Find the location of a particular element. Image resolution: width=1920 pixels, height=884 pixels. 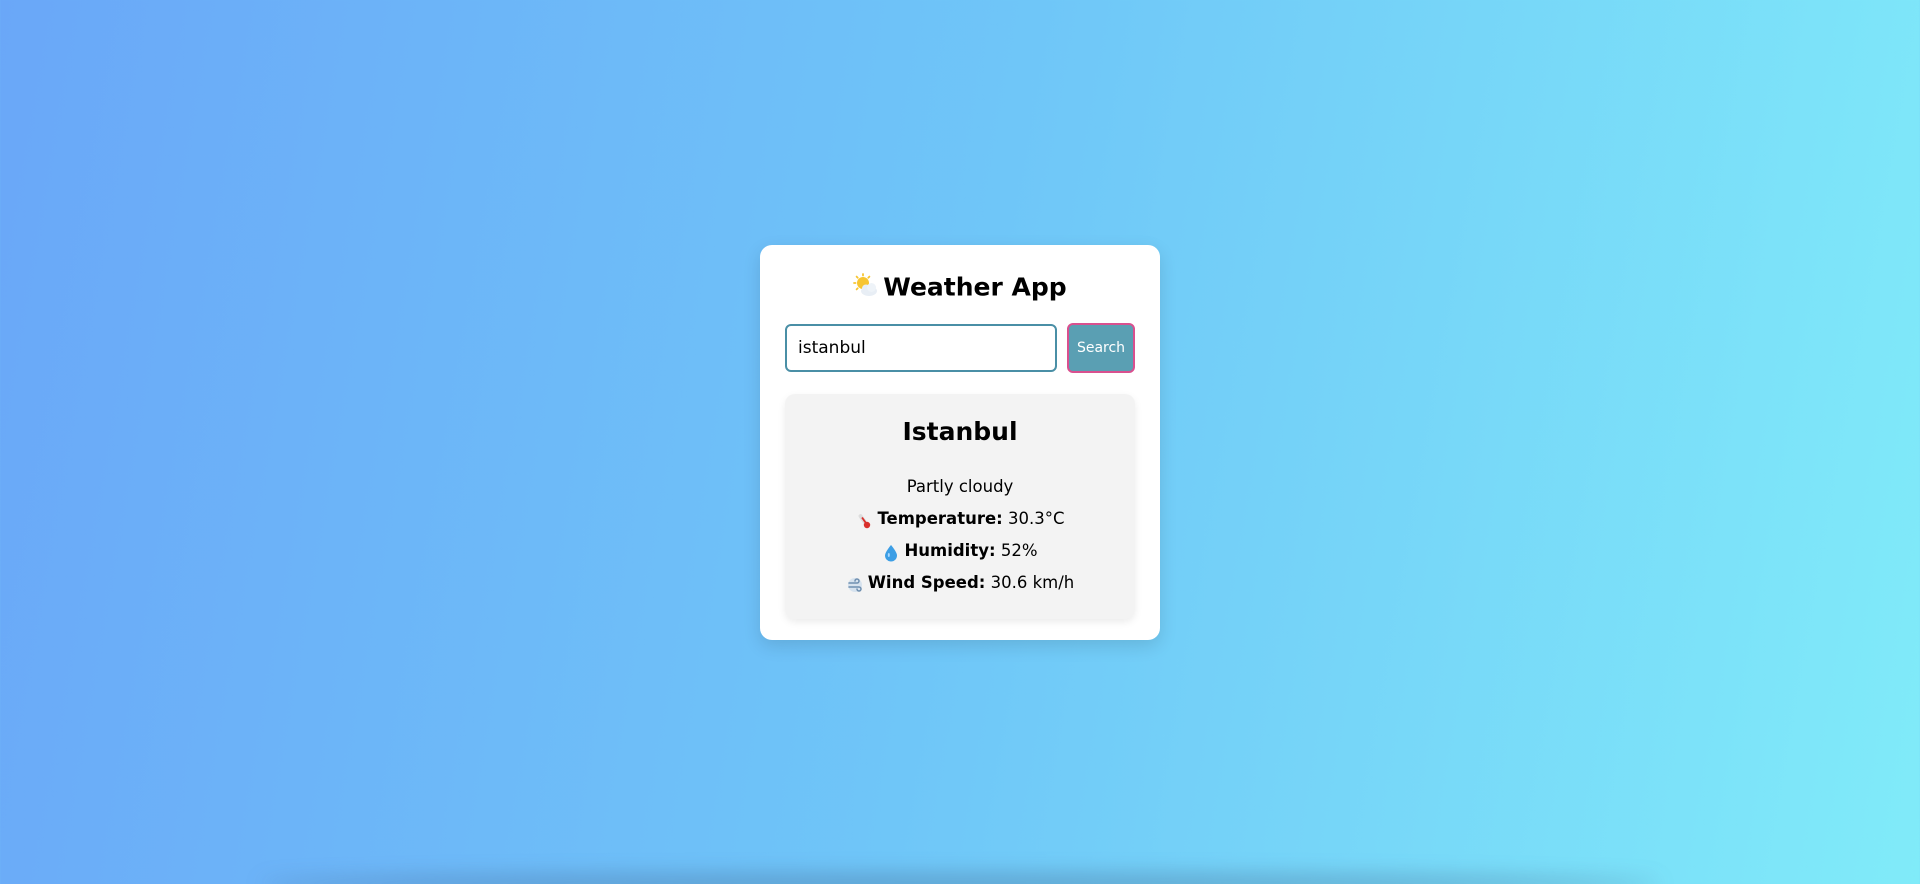

city-search-input is located at coordinates (921, 348).